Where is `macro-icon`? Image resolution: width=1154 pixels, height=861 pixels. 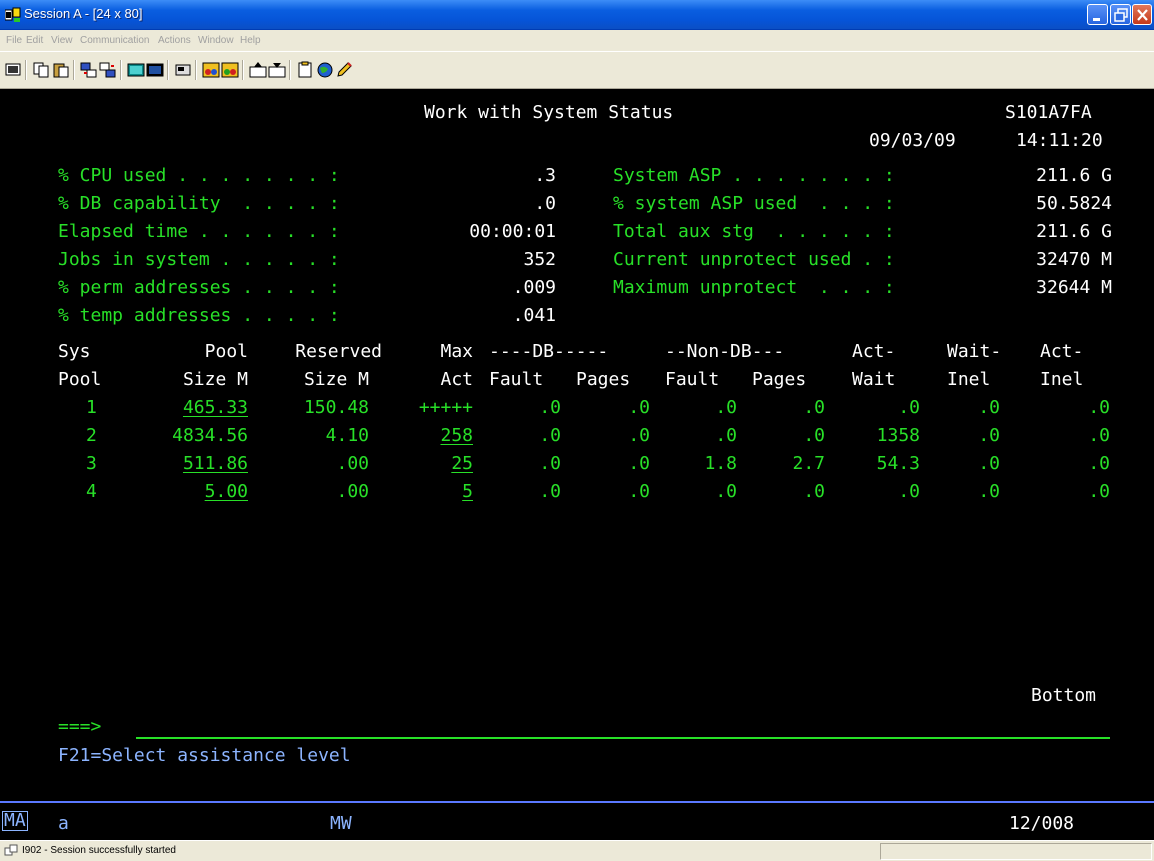 macro-icon is located at coordinates (183, 70).